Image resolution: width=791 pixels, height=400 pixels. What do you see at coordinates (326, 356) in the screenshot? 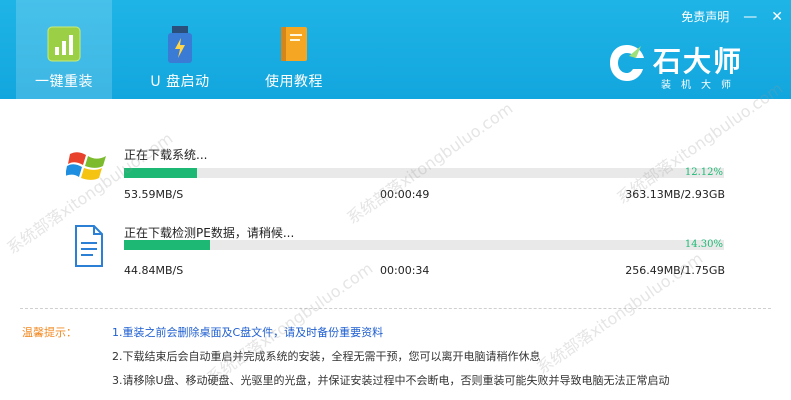
I see `tip-line: 2.下载结束后会自动重启并完成系统的安装，全程无需干预，您可以离开电脑请稍作休息` at bounding box center [326, 356].